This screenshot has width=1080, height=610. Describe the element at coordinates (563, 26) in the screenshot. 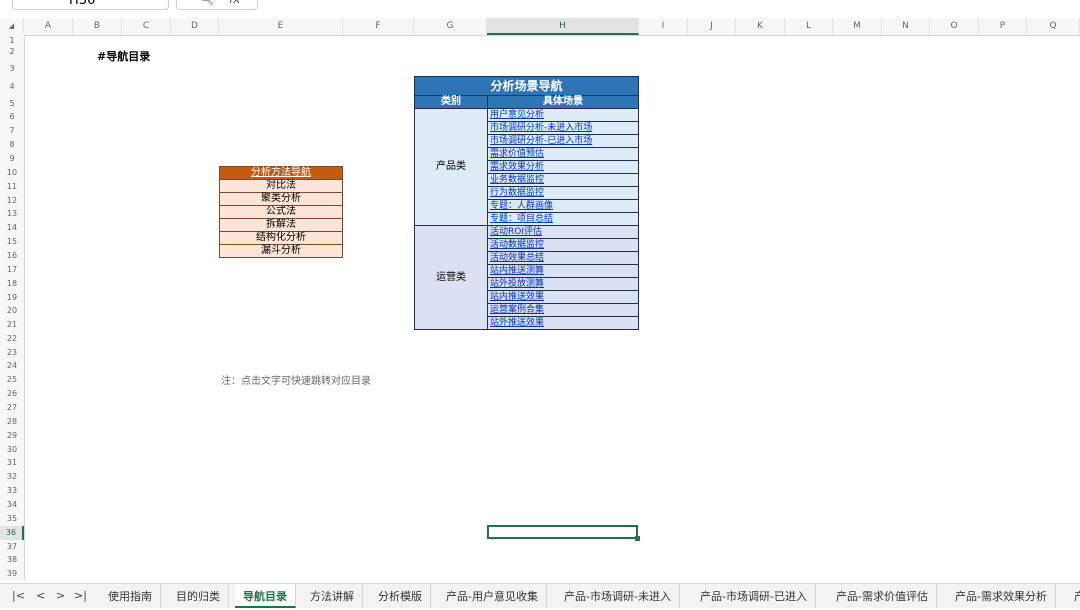

I see `column-header-h: H` at that location.